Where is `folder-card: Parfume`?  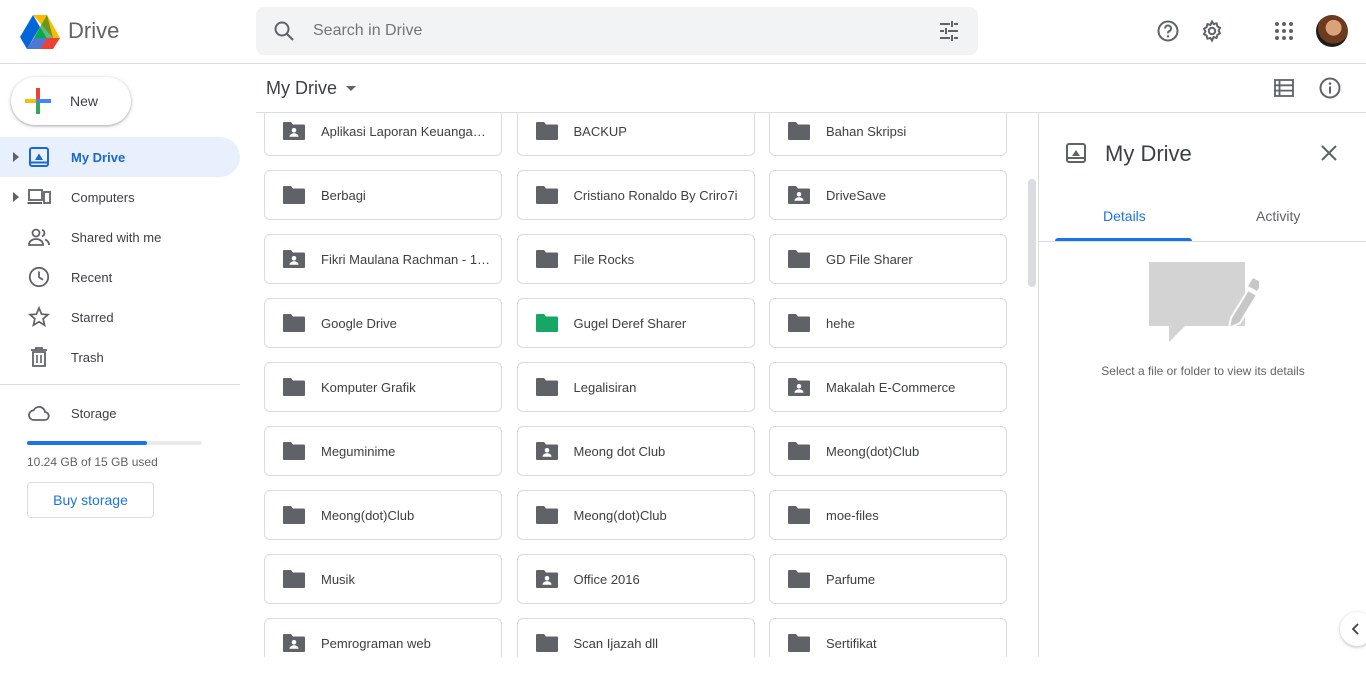 folder-card: Parfume is located at coordinates (888, 579).